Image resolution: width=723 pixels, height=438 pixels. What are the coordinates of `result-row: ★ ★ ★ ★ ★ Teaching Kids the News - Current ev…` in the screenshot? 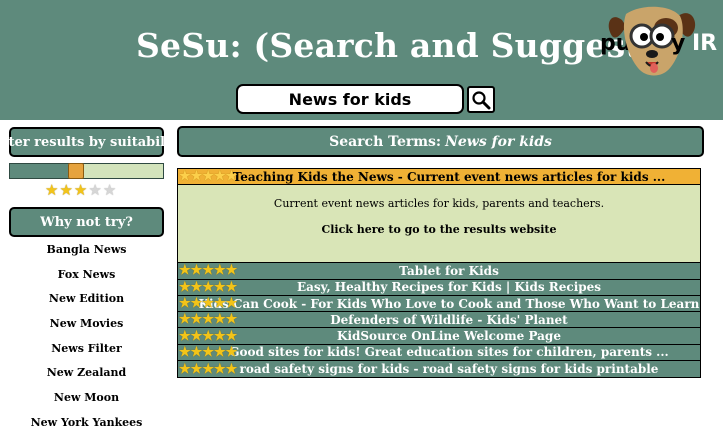 It's located at (439, 177).